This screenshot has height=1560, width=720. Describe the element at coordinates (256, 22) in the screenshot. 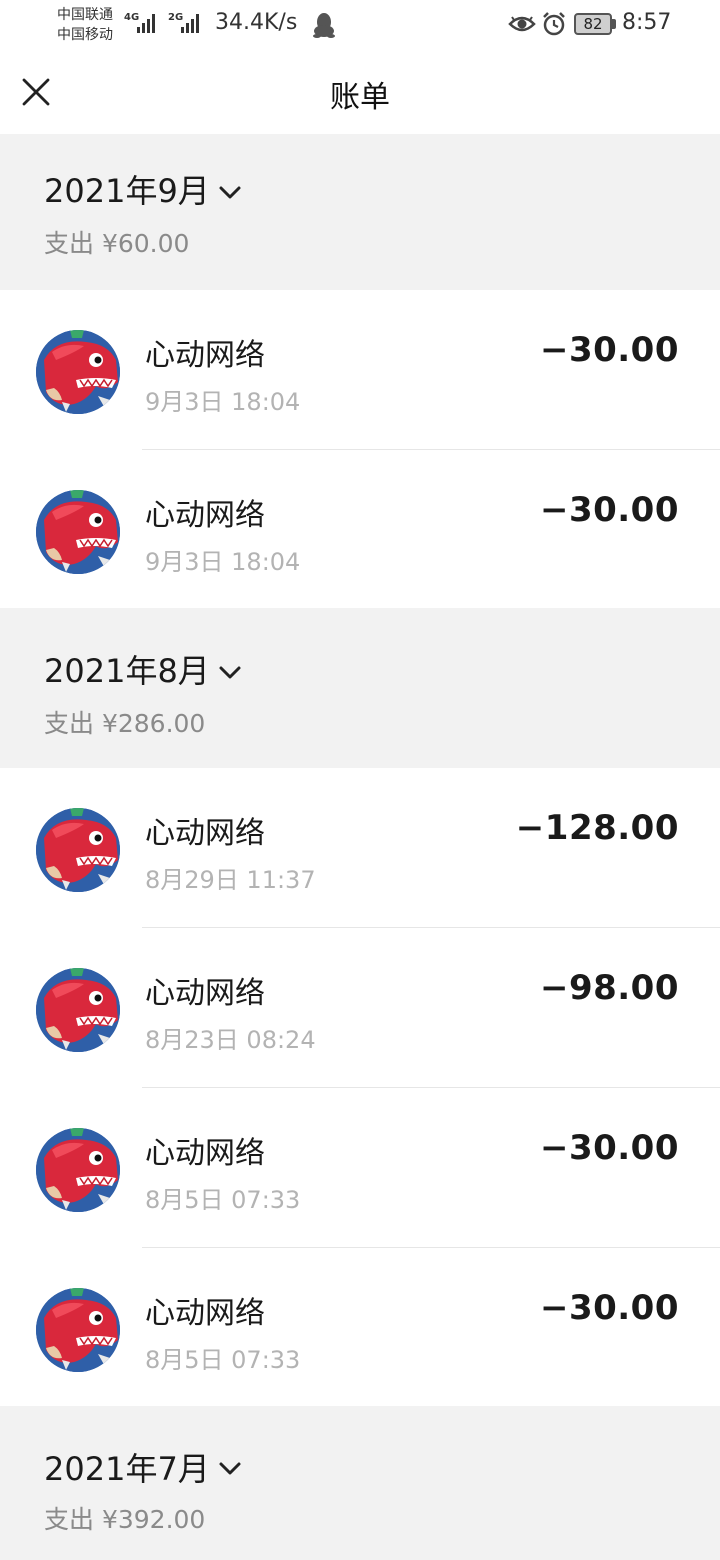

I see `network-speed: 34.4K/s` at that location.